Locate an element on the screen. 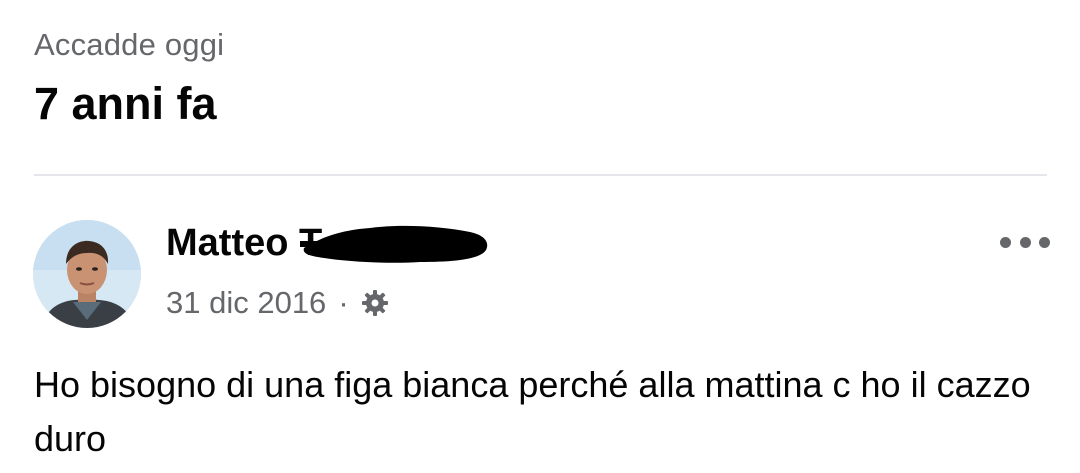 The width and height of the screenshot is (1080, 473). memory-kicker: Accadde oggi is located at coordinates (129, 44).